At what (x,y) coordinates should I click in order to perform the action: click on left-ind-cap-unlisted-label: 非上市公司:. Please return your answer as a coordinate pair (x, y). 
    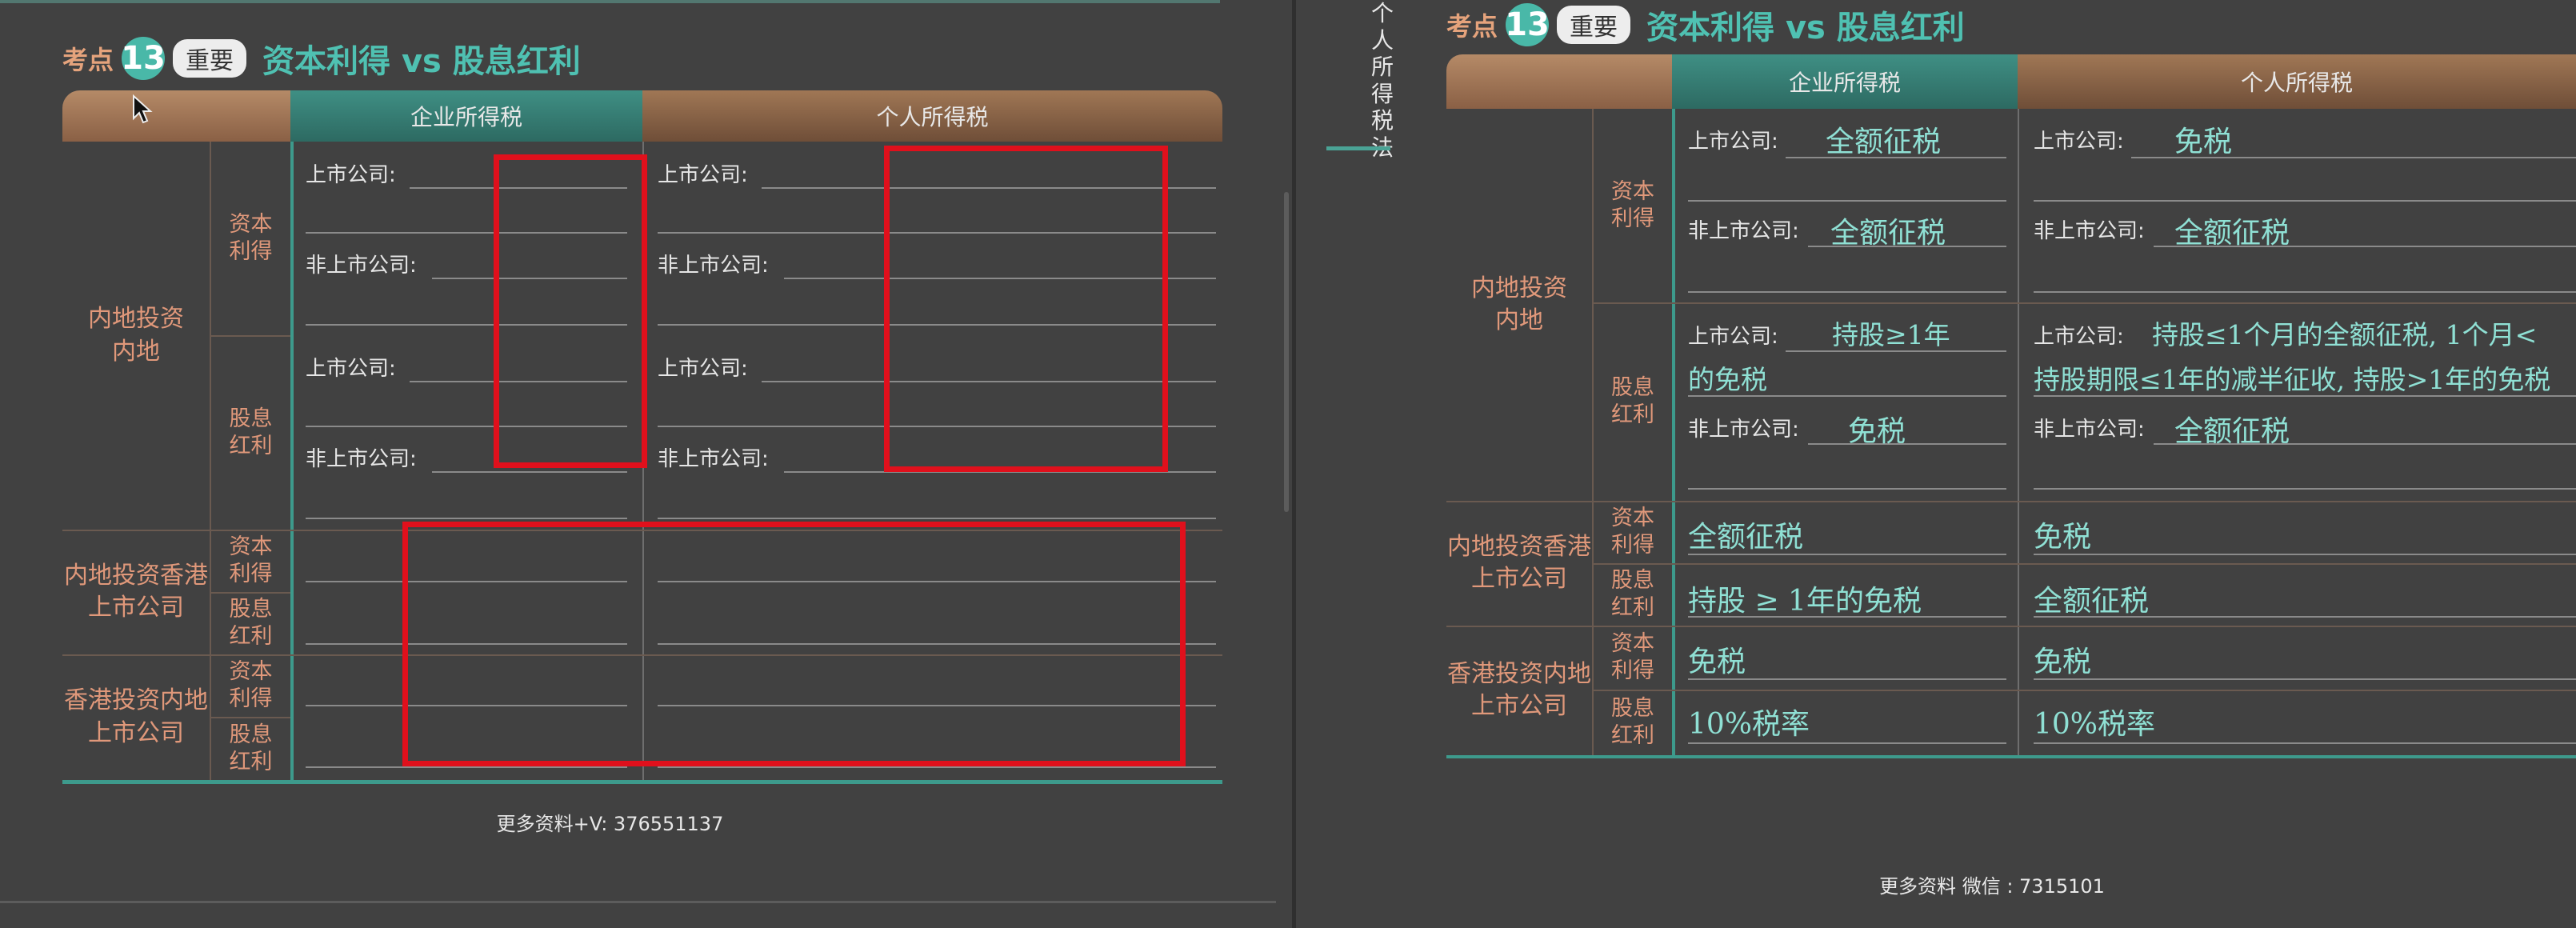
    Looking at the image, I should click on (713, 266).